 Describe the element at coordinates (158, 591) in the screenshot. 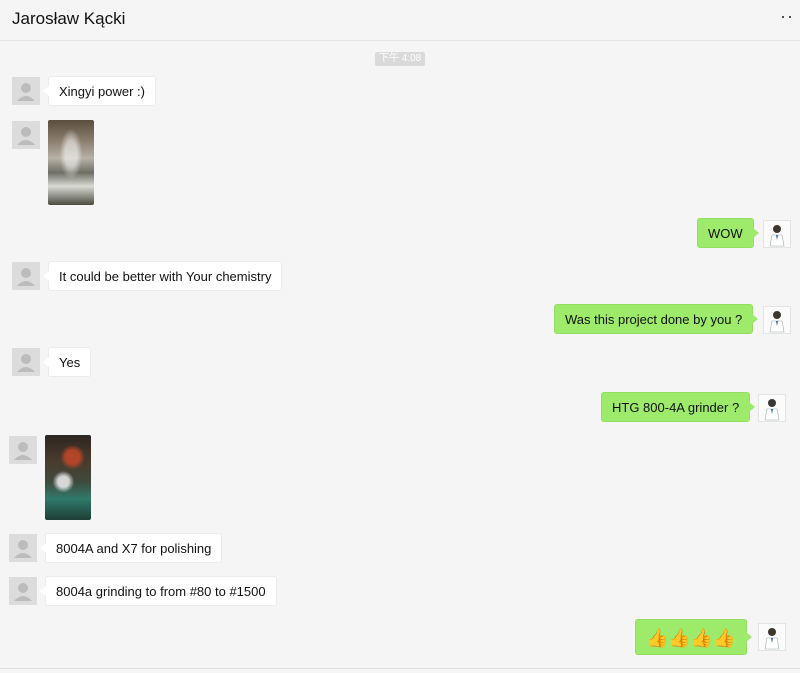

I see `message-bubble-incoming: 8004a grinding to from #80 to #1500` at that location.